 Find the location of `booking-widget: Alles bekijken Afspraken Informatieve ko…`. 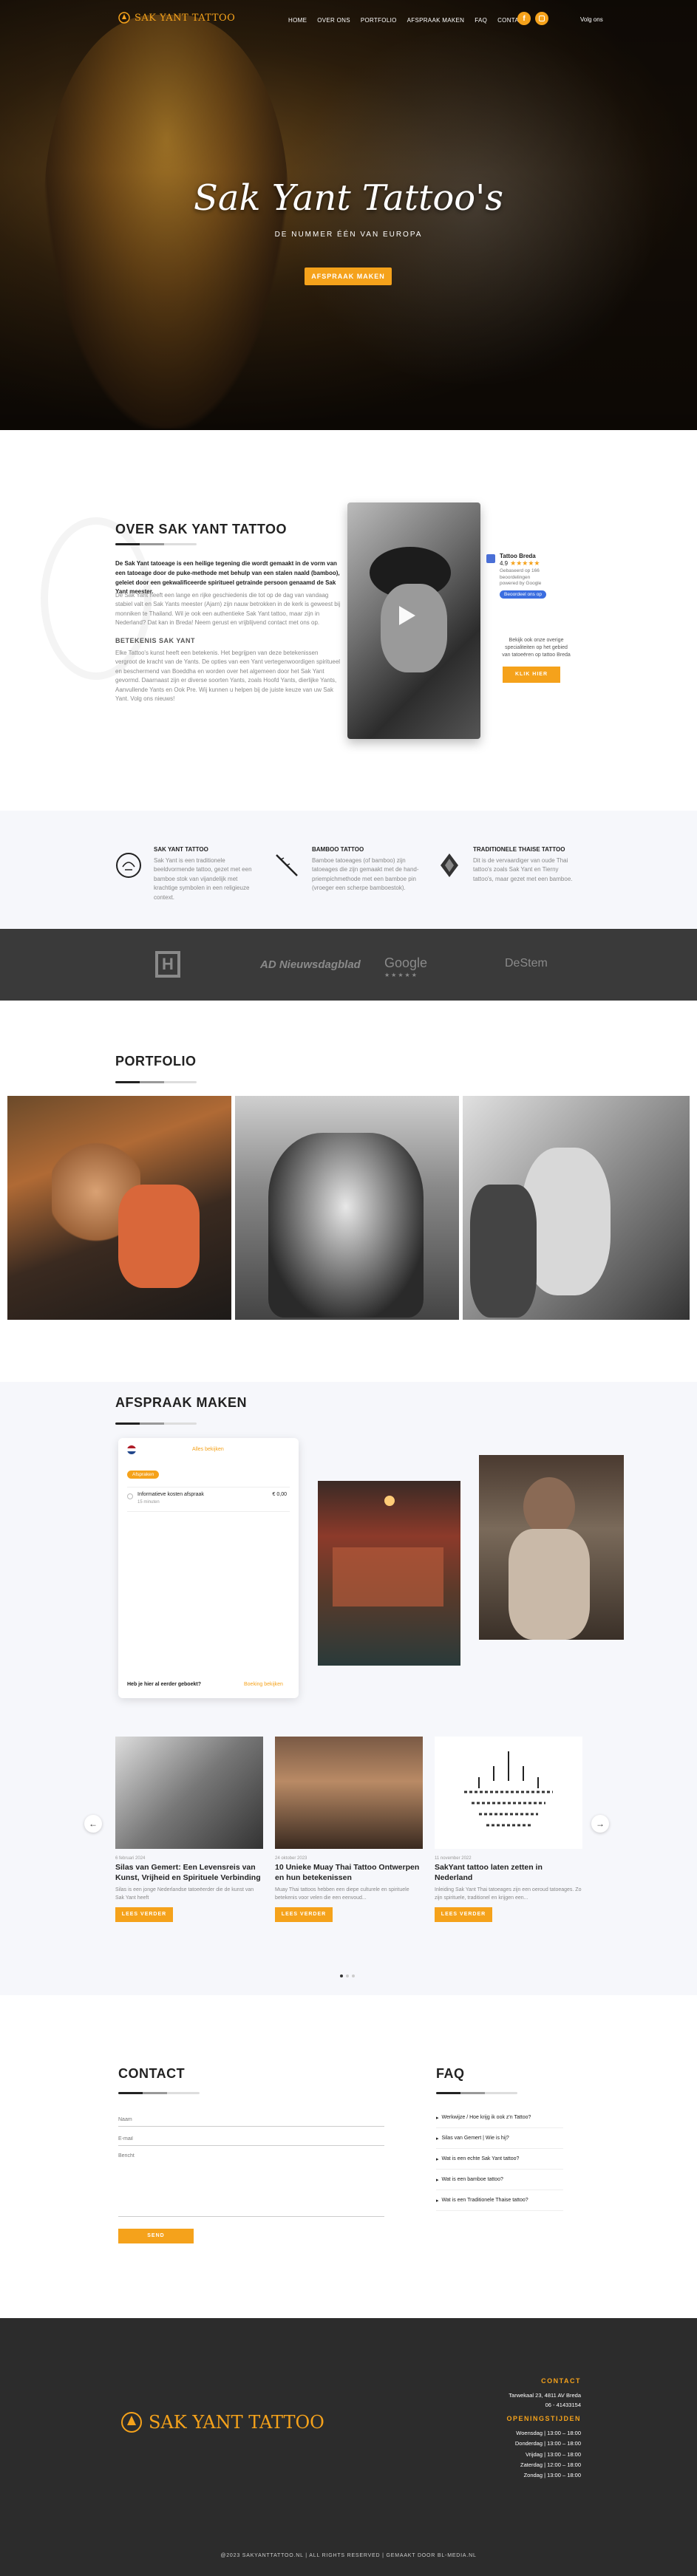

booking-widget: Alles bekijken Afspraken Informatieve ko… is located at coordinates (208, 1568).